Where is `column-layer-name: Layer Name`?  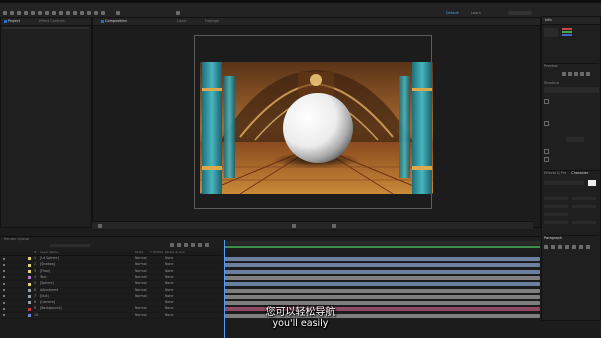
column-layer-name: Layer Name is located at coordinates (49, 252).